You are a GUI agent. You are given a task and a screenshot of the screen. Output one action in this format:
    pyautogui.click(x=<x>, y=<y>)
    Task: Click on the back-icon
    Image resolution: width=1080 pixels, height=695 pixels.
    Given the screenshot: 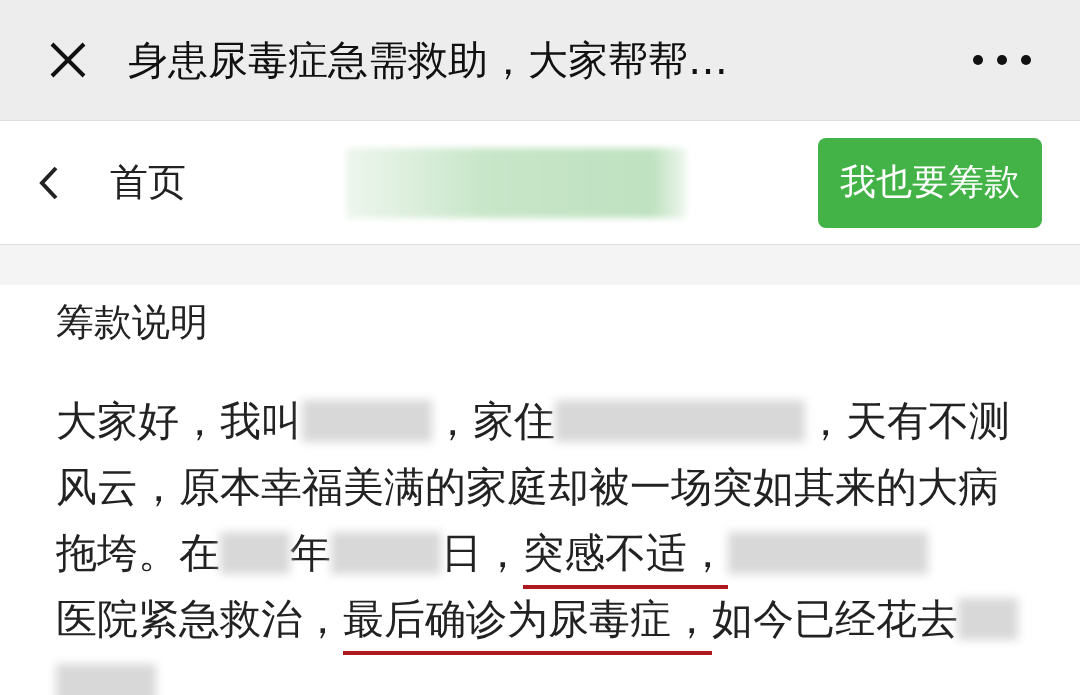 What is the action you would take?
    pyautogui.click(x=49, y=182)
    